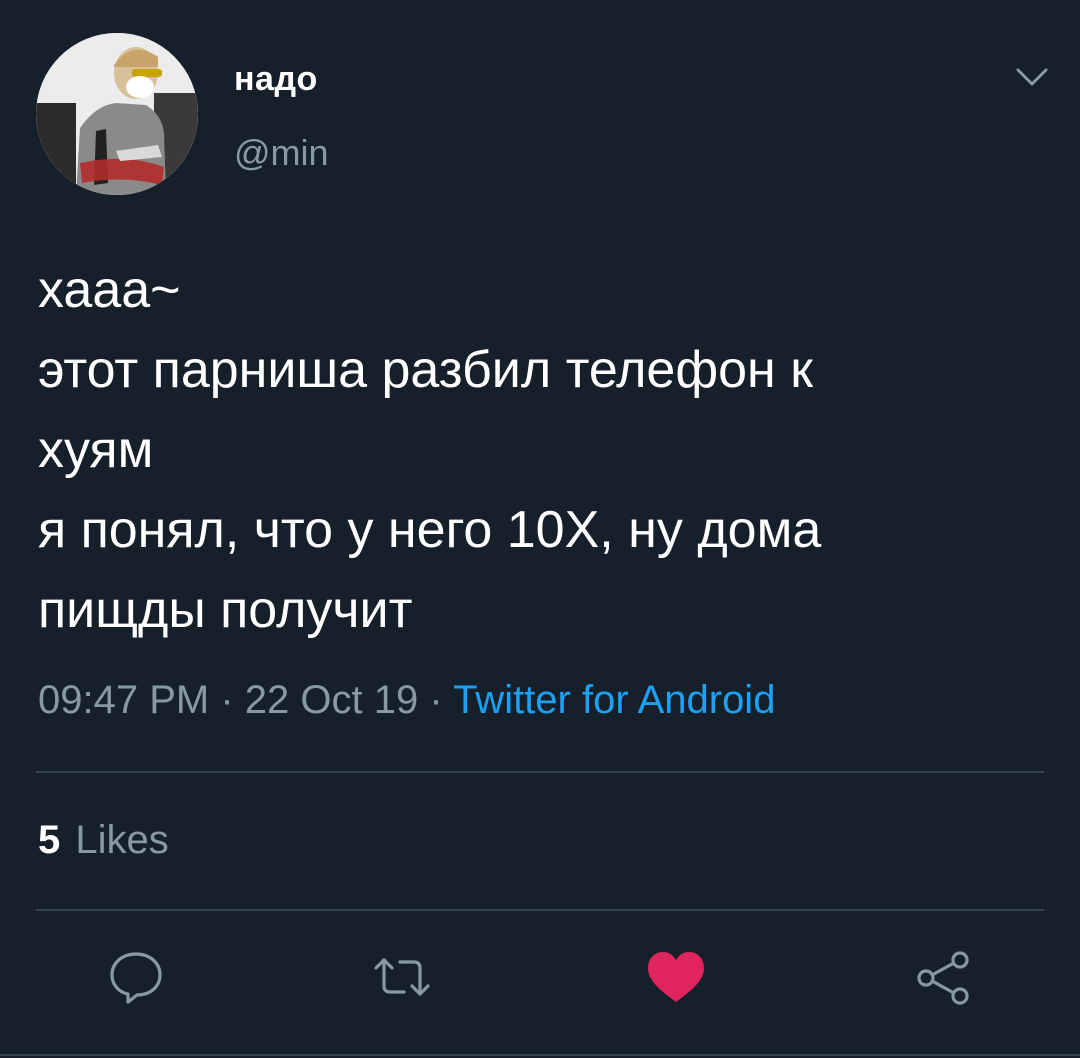  I want to click on reply-button, so click(136, 978).